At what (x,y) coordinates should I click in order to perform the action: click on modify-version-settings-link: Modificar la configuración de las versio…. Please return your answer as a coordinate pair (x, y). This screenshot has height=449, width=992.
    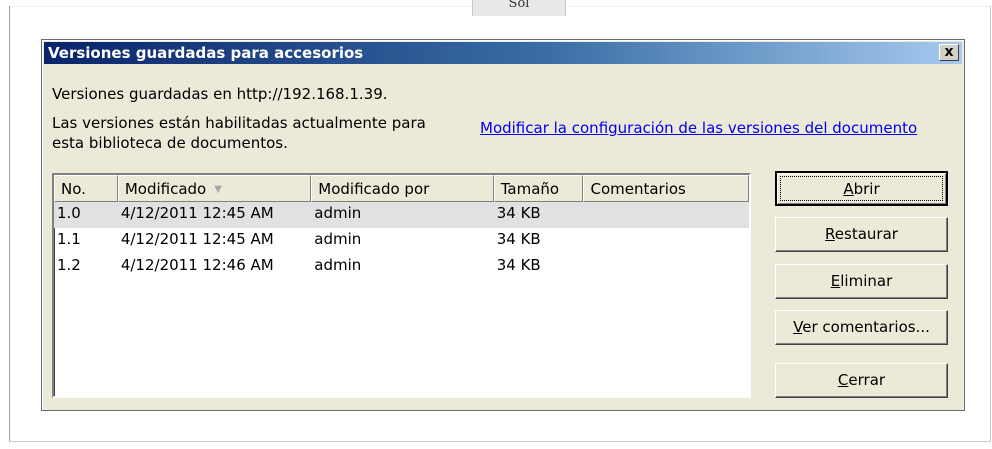
    Looking at the image, I should click on (698, 128).